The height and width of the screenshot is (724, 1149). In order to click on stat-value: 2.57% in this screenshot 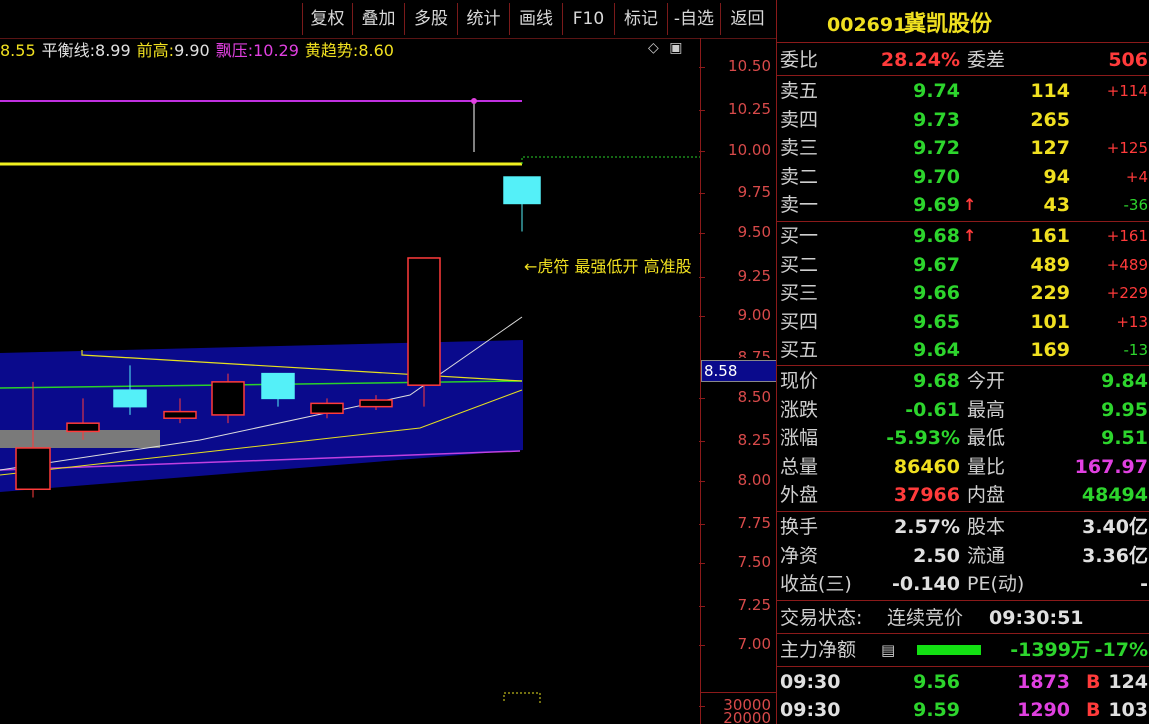, I will do `click(927, 527)`.